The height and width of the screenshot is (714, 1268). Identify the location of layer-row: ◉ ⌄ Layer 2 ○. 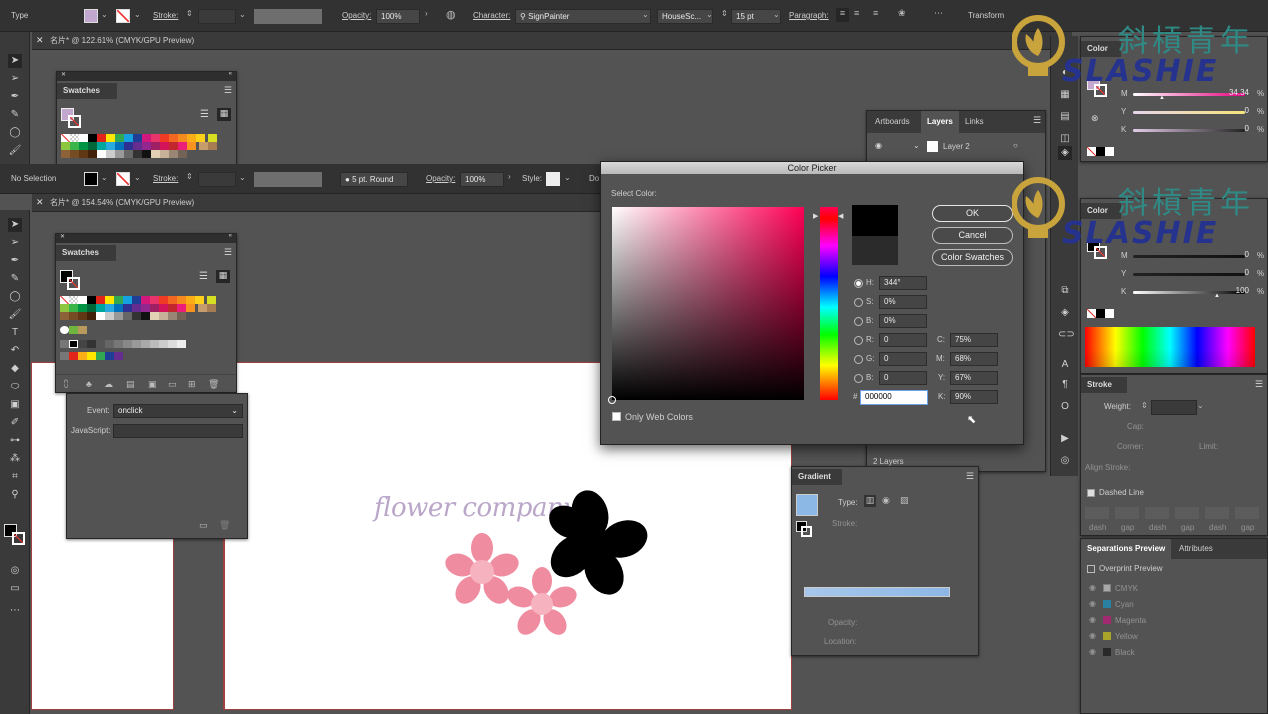
(956, 147).